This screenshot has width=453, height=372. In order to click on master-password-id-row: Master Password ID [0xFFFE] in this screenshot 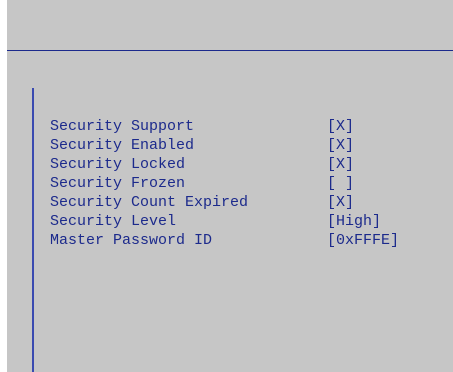, I will do `click(224, 240)`.